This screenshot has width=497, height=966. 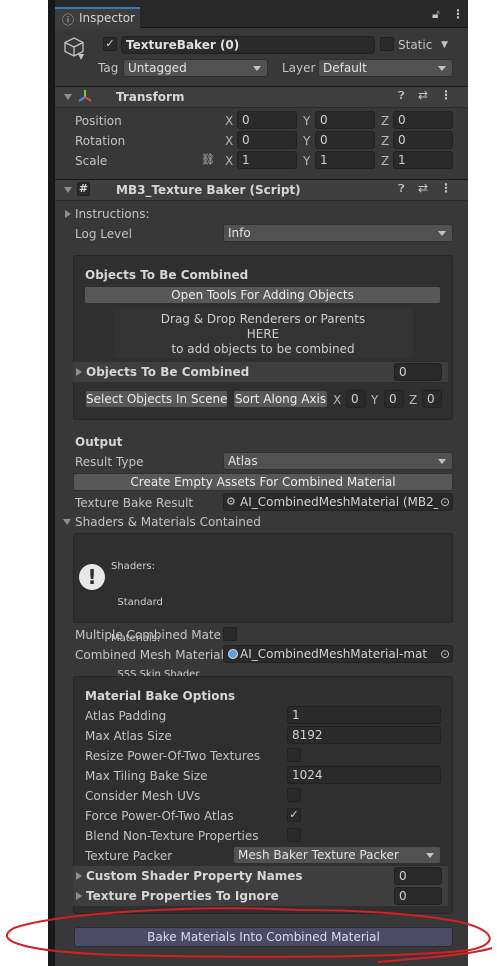 What do you see at coordinates (267, 140) in the screenshot?
I see `rotation-x-field: 0` at bounding box center [267, 140].